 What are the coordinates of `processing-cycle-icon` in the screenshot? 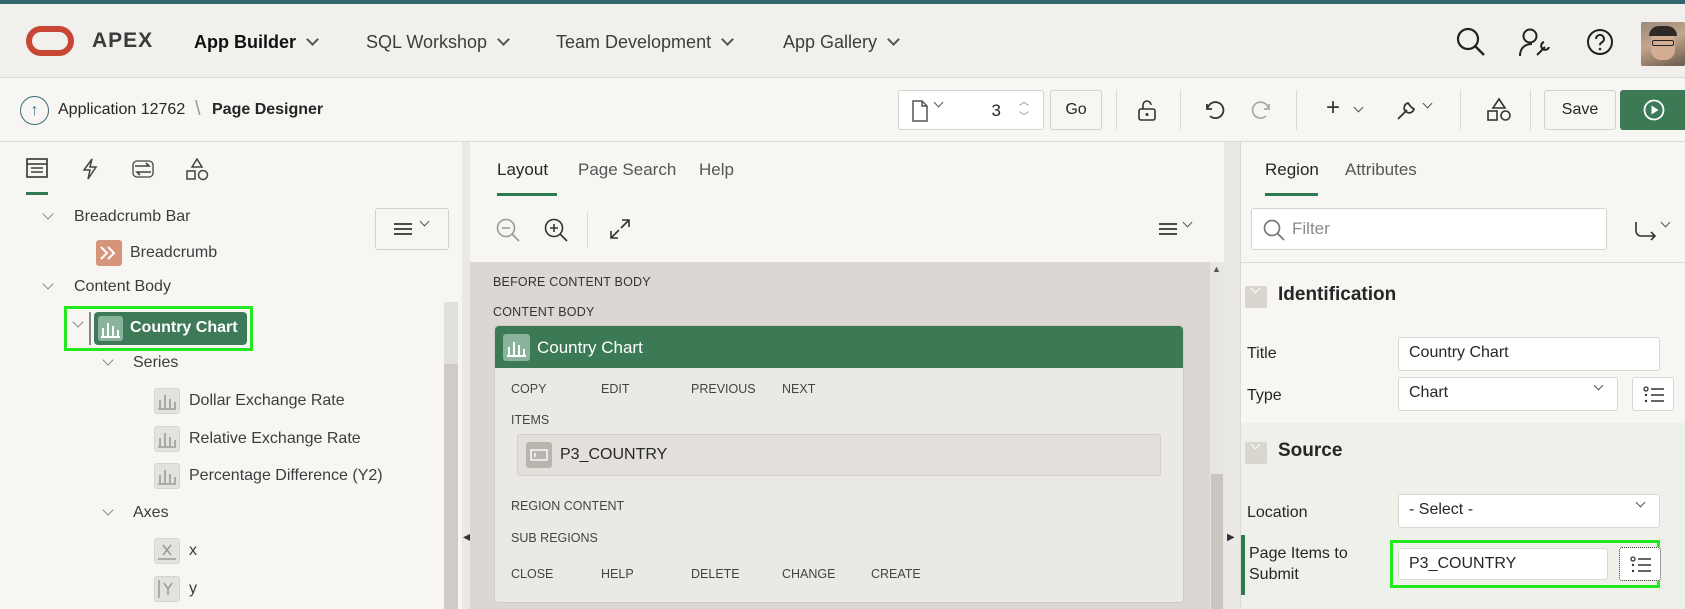 It's located at (143, 169).